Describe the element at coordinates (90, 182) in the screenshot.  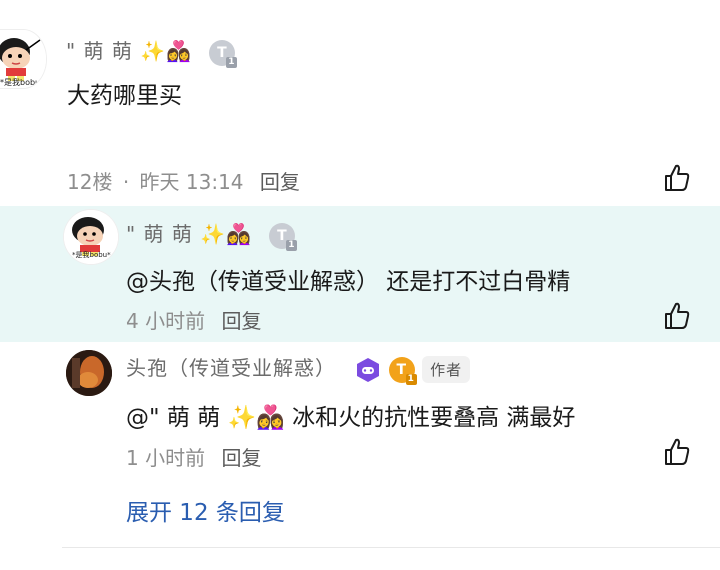
I see `floor-number: 12楼` at that location.